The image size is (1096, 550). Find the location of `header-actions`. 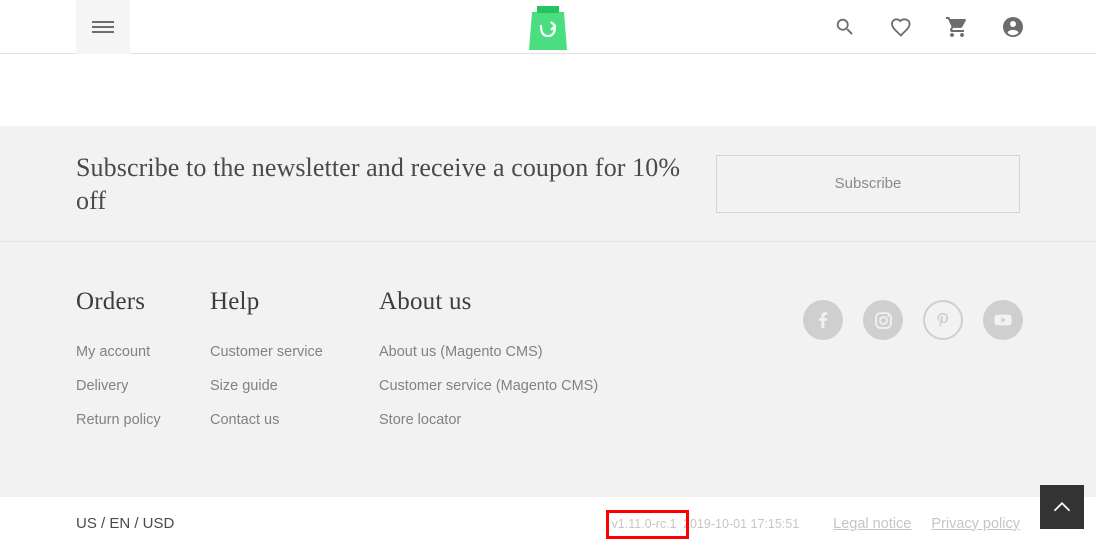

header-actions is located at coordinates (929, 27).